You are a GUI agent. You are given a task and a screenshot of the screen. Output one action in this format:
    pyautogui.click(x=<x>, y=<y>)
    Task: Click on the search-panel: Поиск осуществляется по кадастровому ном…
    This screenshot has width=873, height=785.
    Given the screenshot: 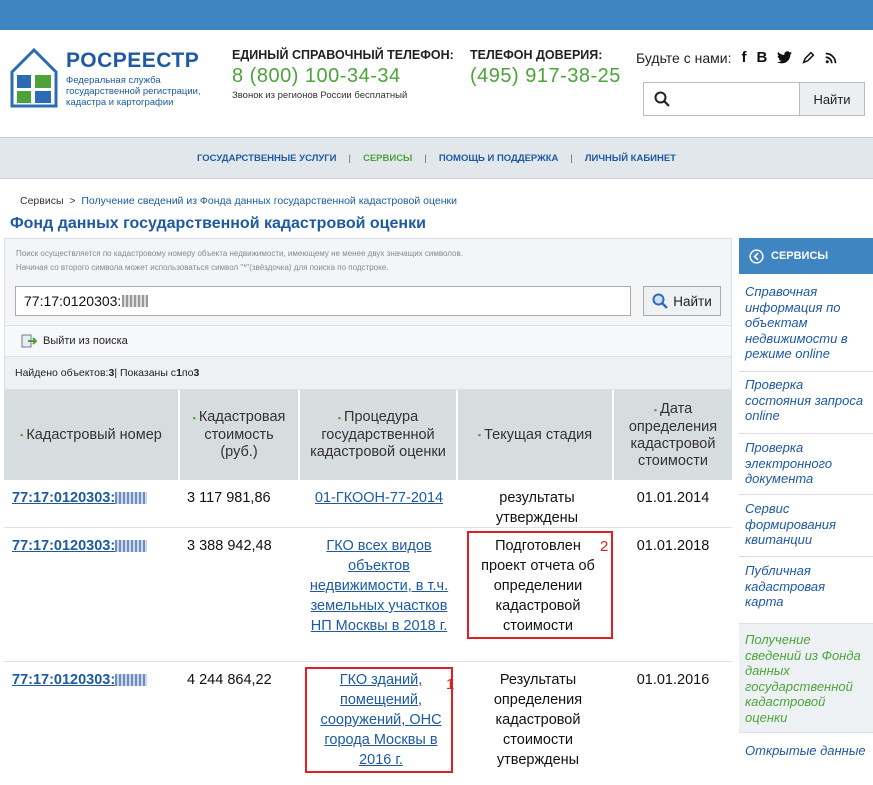 What is the action you would take?
    pyautogui.click(x=368, y=282)
    